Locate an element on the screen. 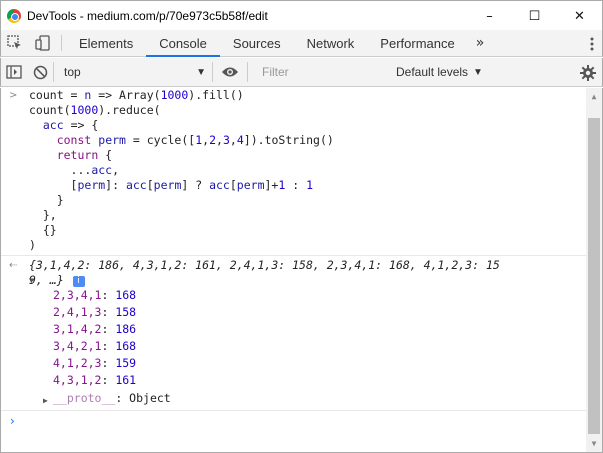  code-line: count(1000).reduce( is located at coordinates (95, 110).